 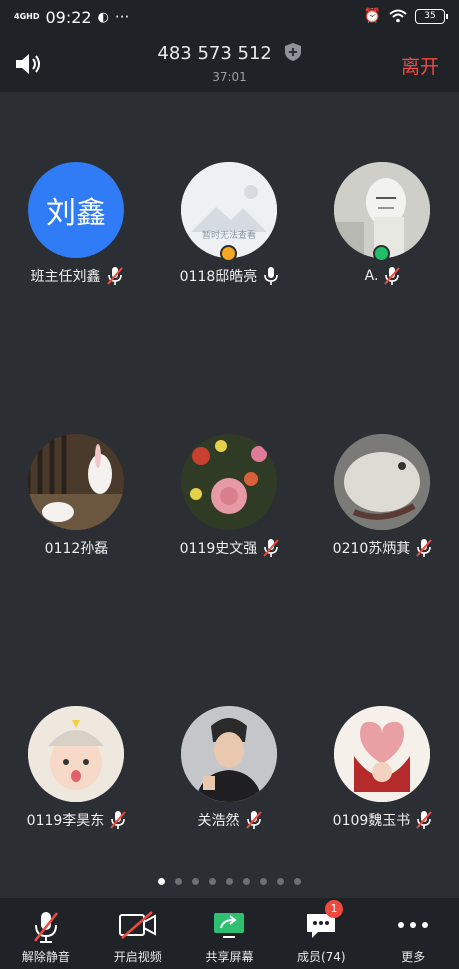 I want to click on meeting-header: 483 573 512 37:01 离开, so click(x=229, y=63).